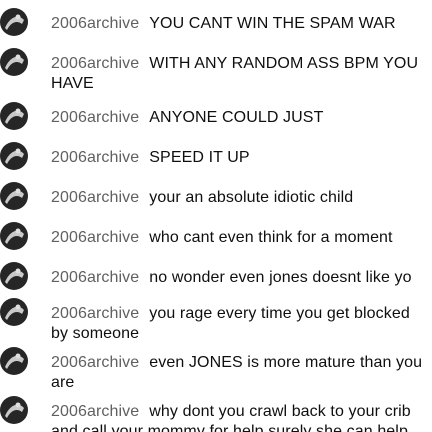 The width and height of the screenshot is (432, 432). What do you see at coordinates (280, 277) in the screenshot?
I see `message-text: no wonder even jones doesnt like yo` at bounding box center [280, 277].